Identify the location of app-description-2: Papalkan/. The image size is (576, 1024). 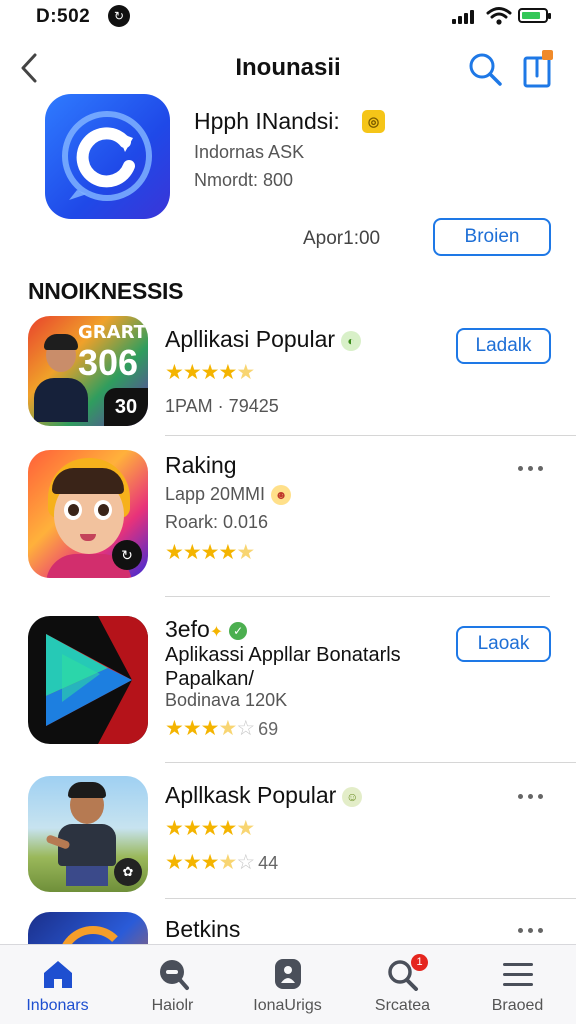
(209, 679).